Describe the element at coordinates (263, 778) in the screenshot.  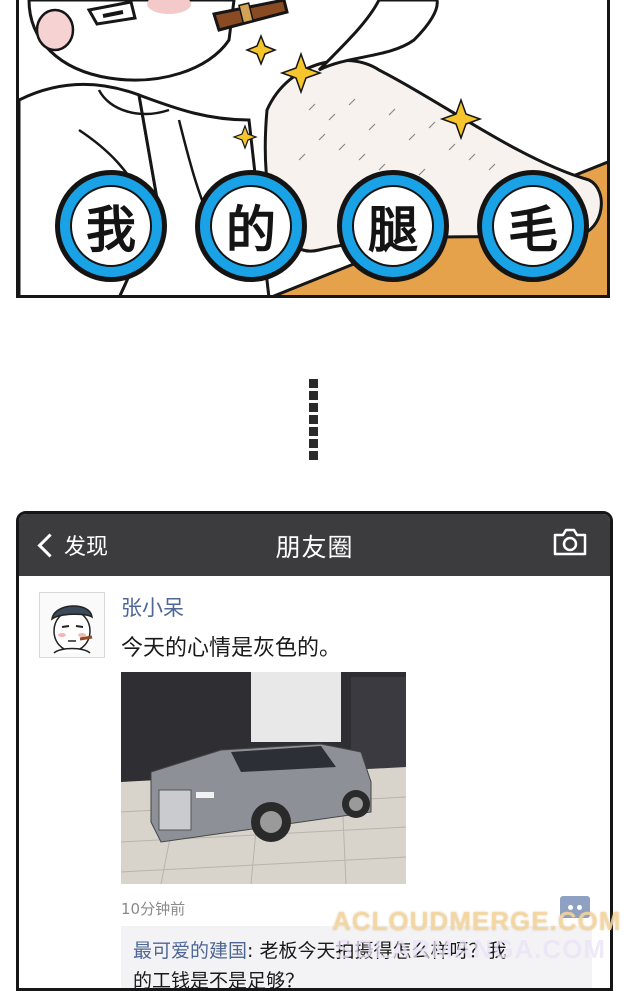
I see `post-photo` at that location.